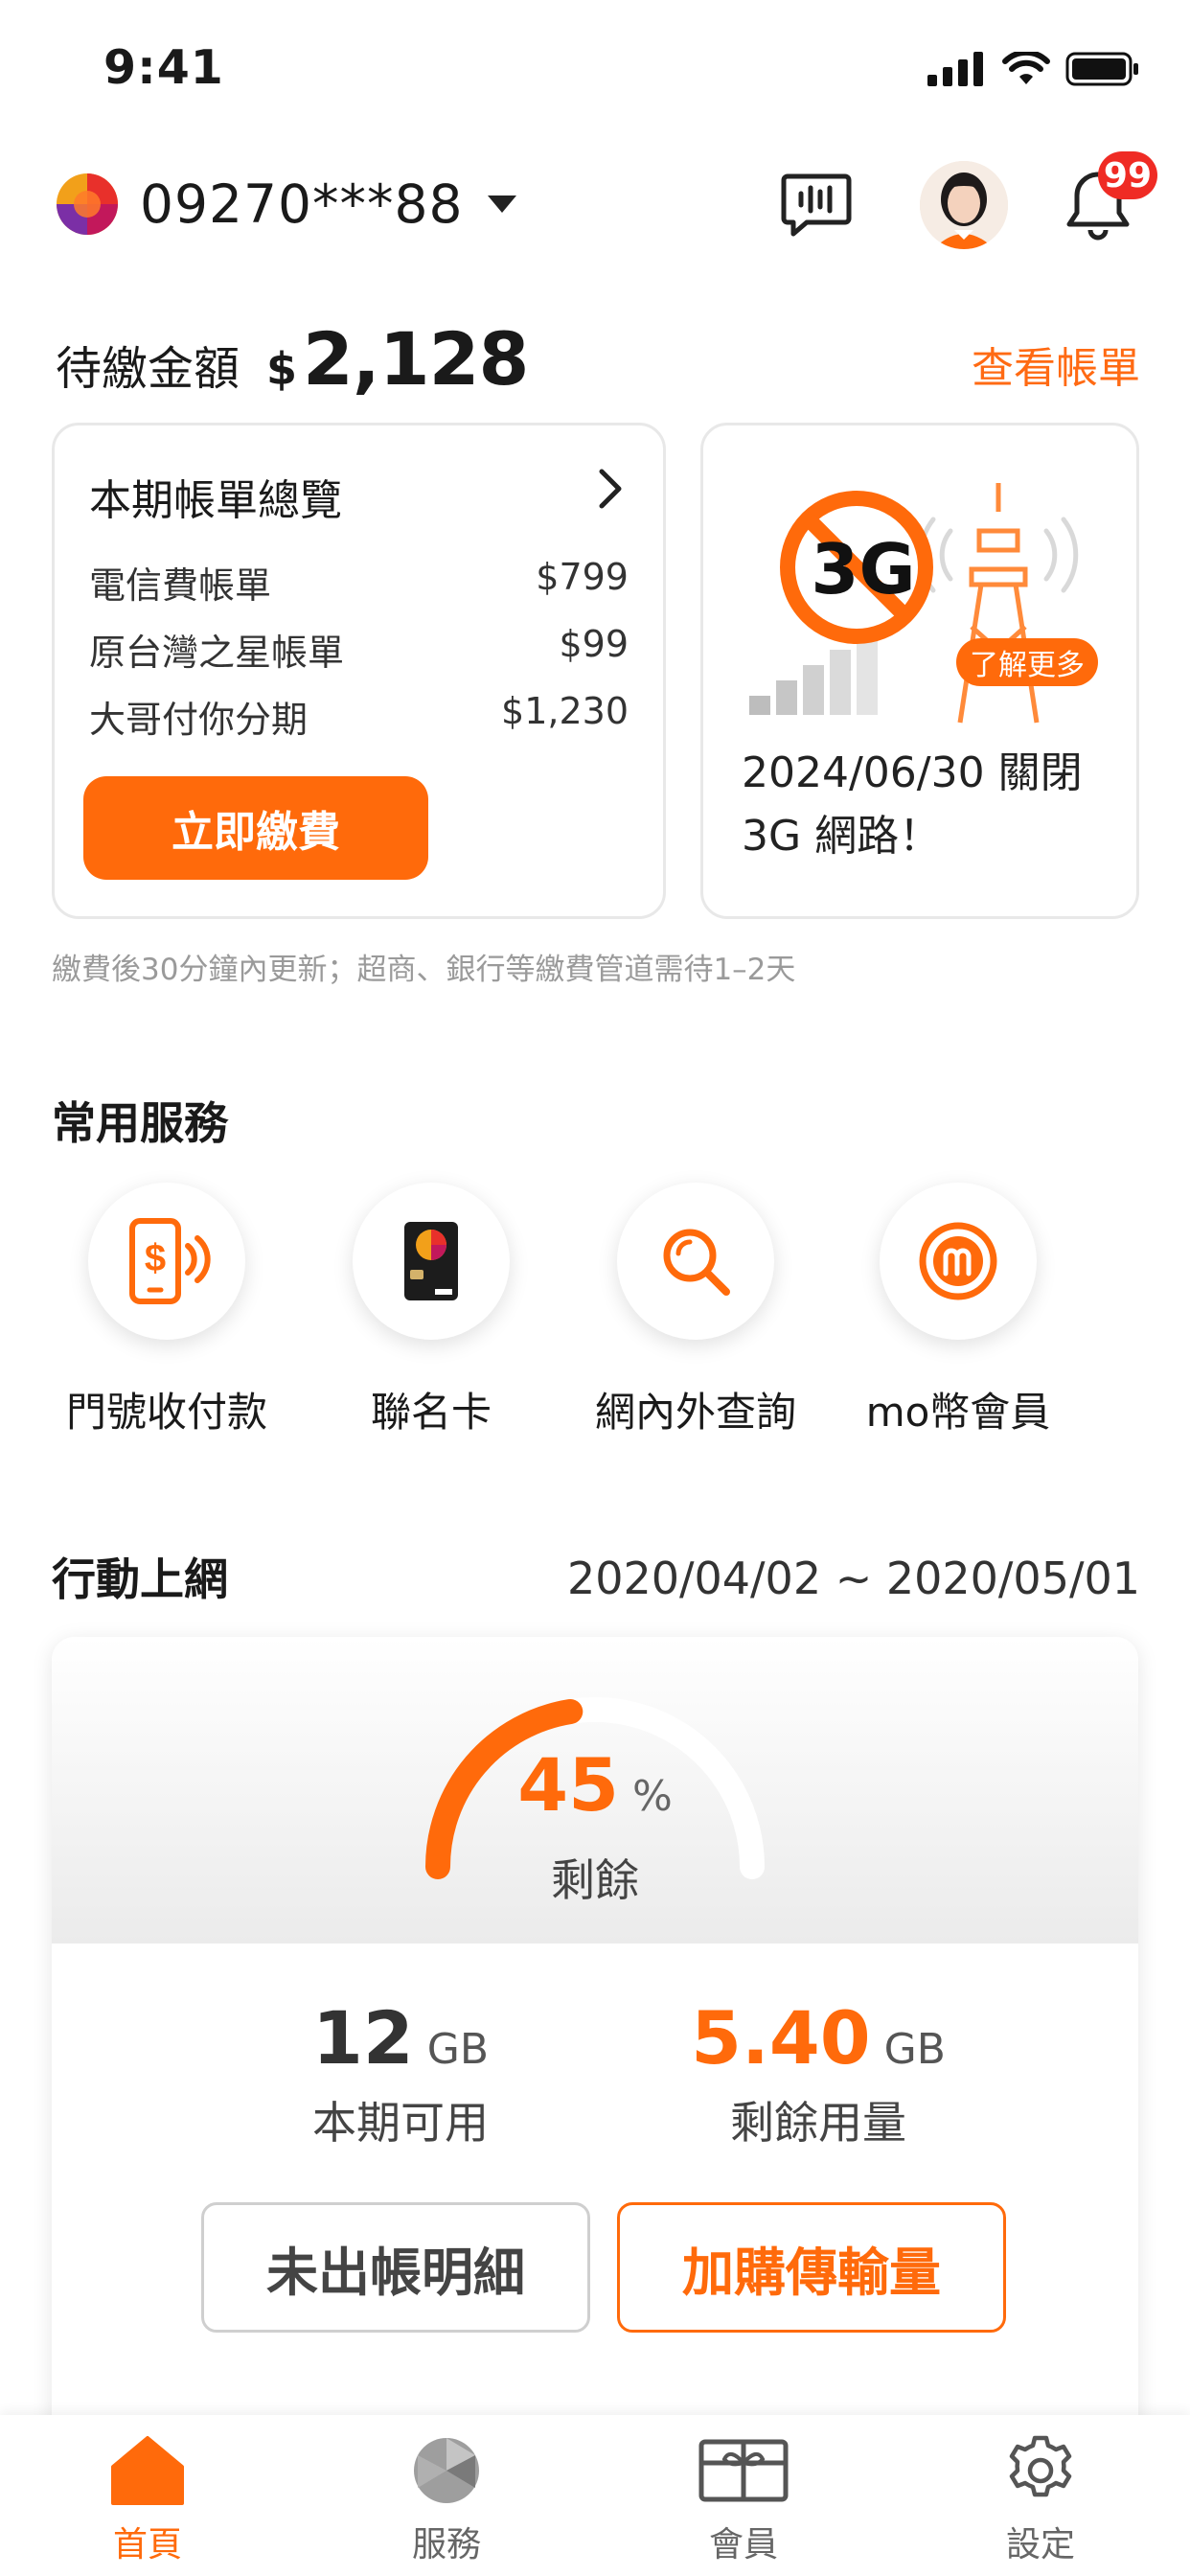  Describe the element at coordinates (595, 2495) in the screenshot. I see `bottom-tab-bar: 首頁 服務 會員 設定` at that location.